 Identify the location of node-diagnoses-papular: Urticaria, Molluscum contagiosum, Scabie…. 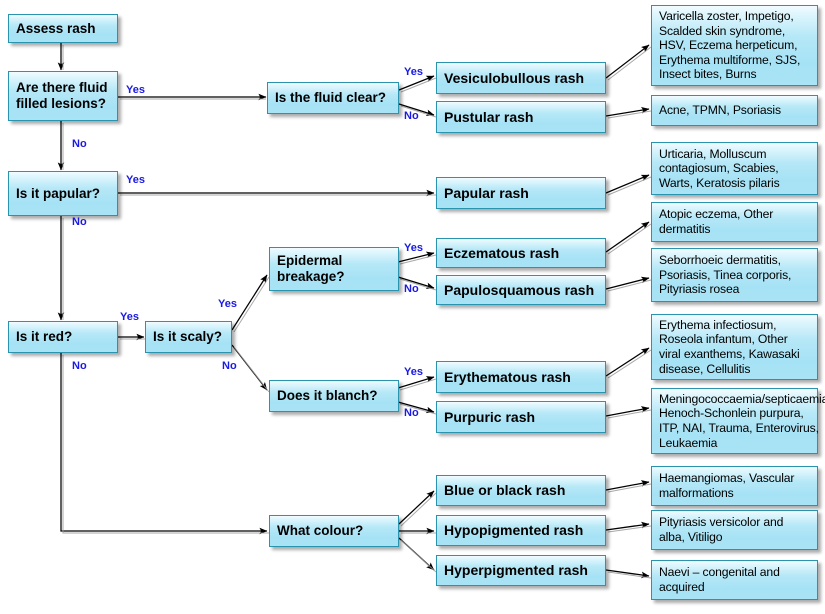
(734, 168).